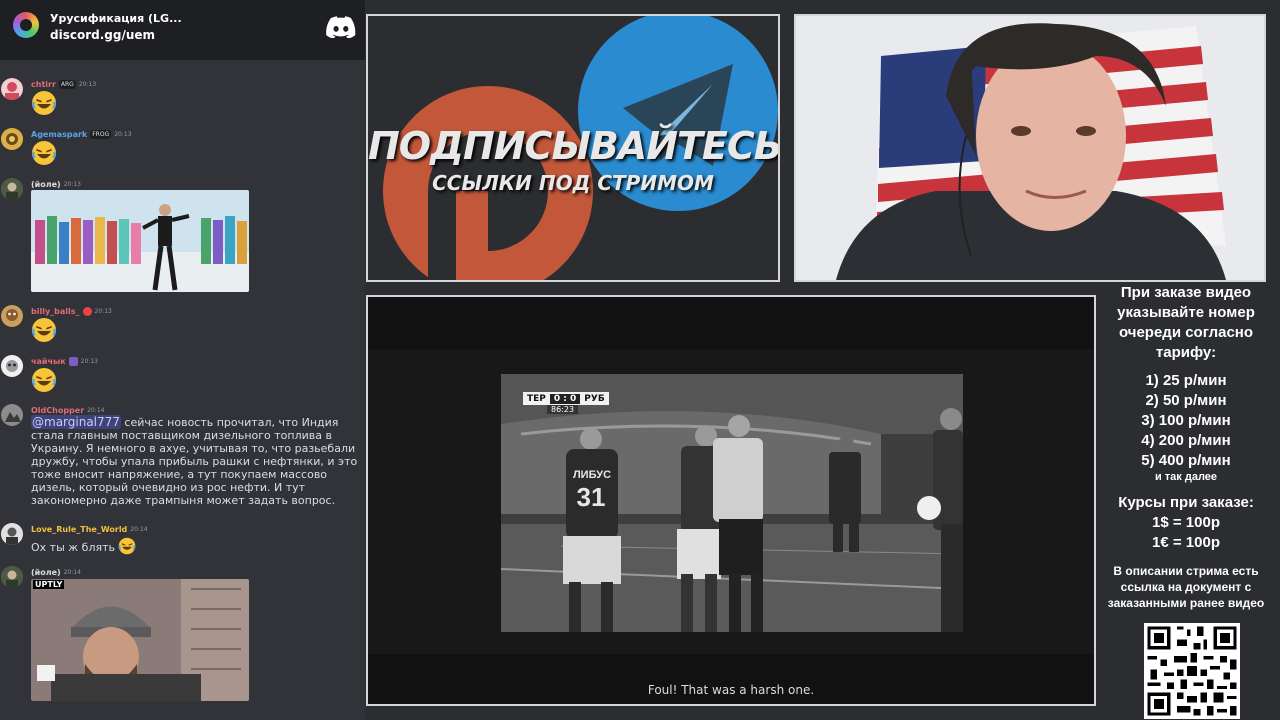 This screenshot has width=1280, height=720. What do you see at coordinates (76, 422) in the screenshot?
I see `user-mention: @marginal777` at bounding box center [76, 422].